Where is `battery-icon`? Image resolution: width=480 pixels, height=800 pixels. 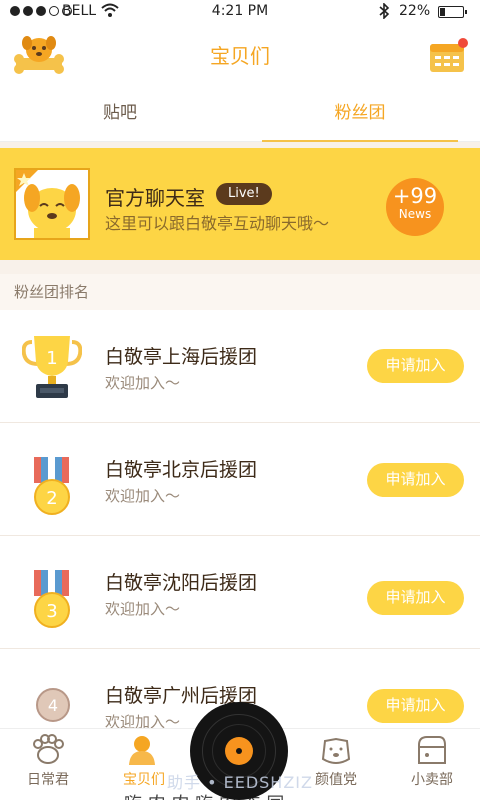
battery-icon is located at coordinates (452, 12).